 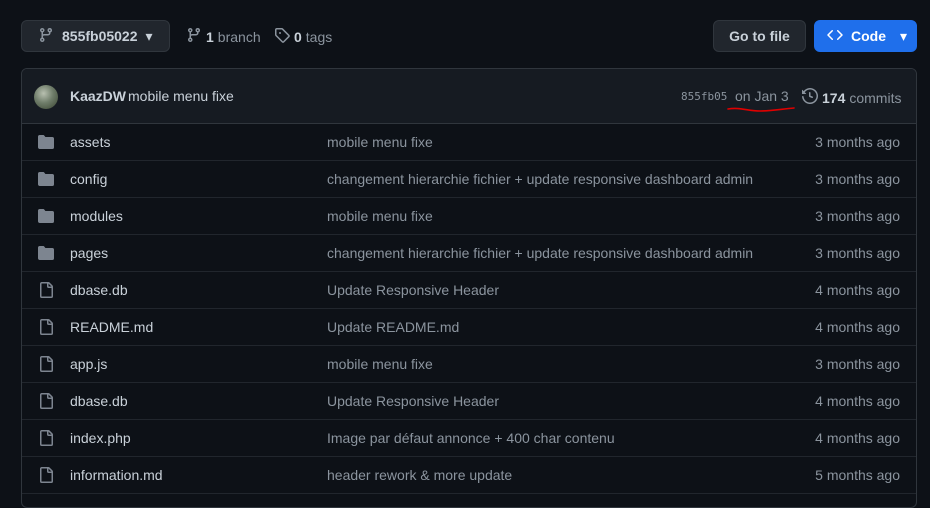 What do you see at coordinates (419, 475) in the screenshot?
I see `file-commit-message: header rework & more update` at bounding box center [419, 475].